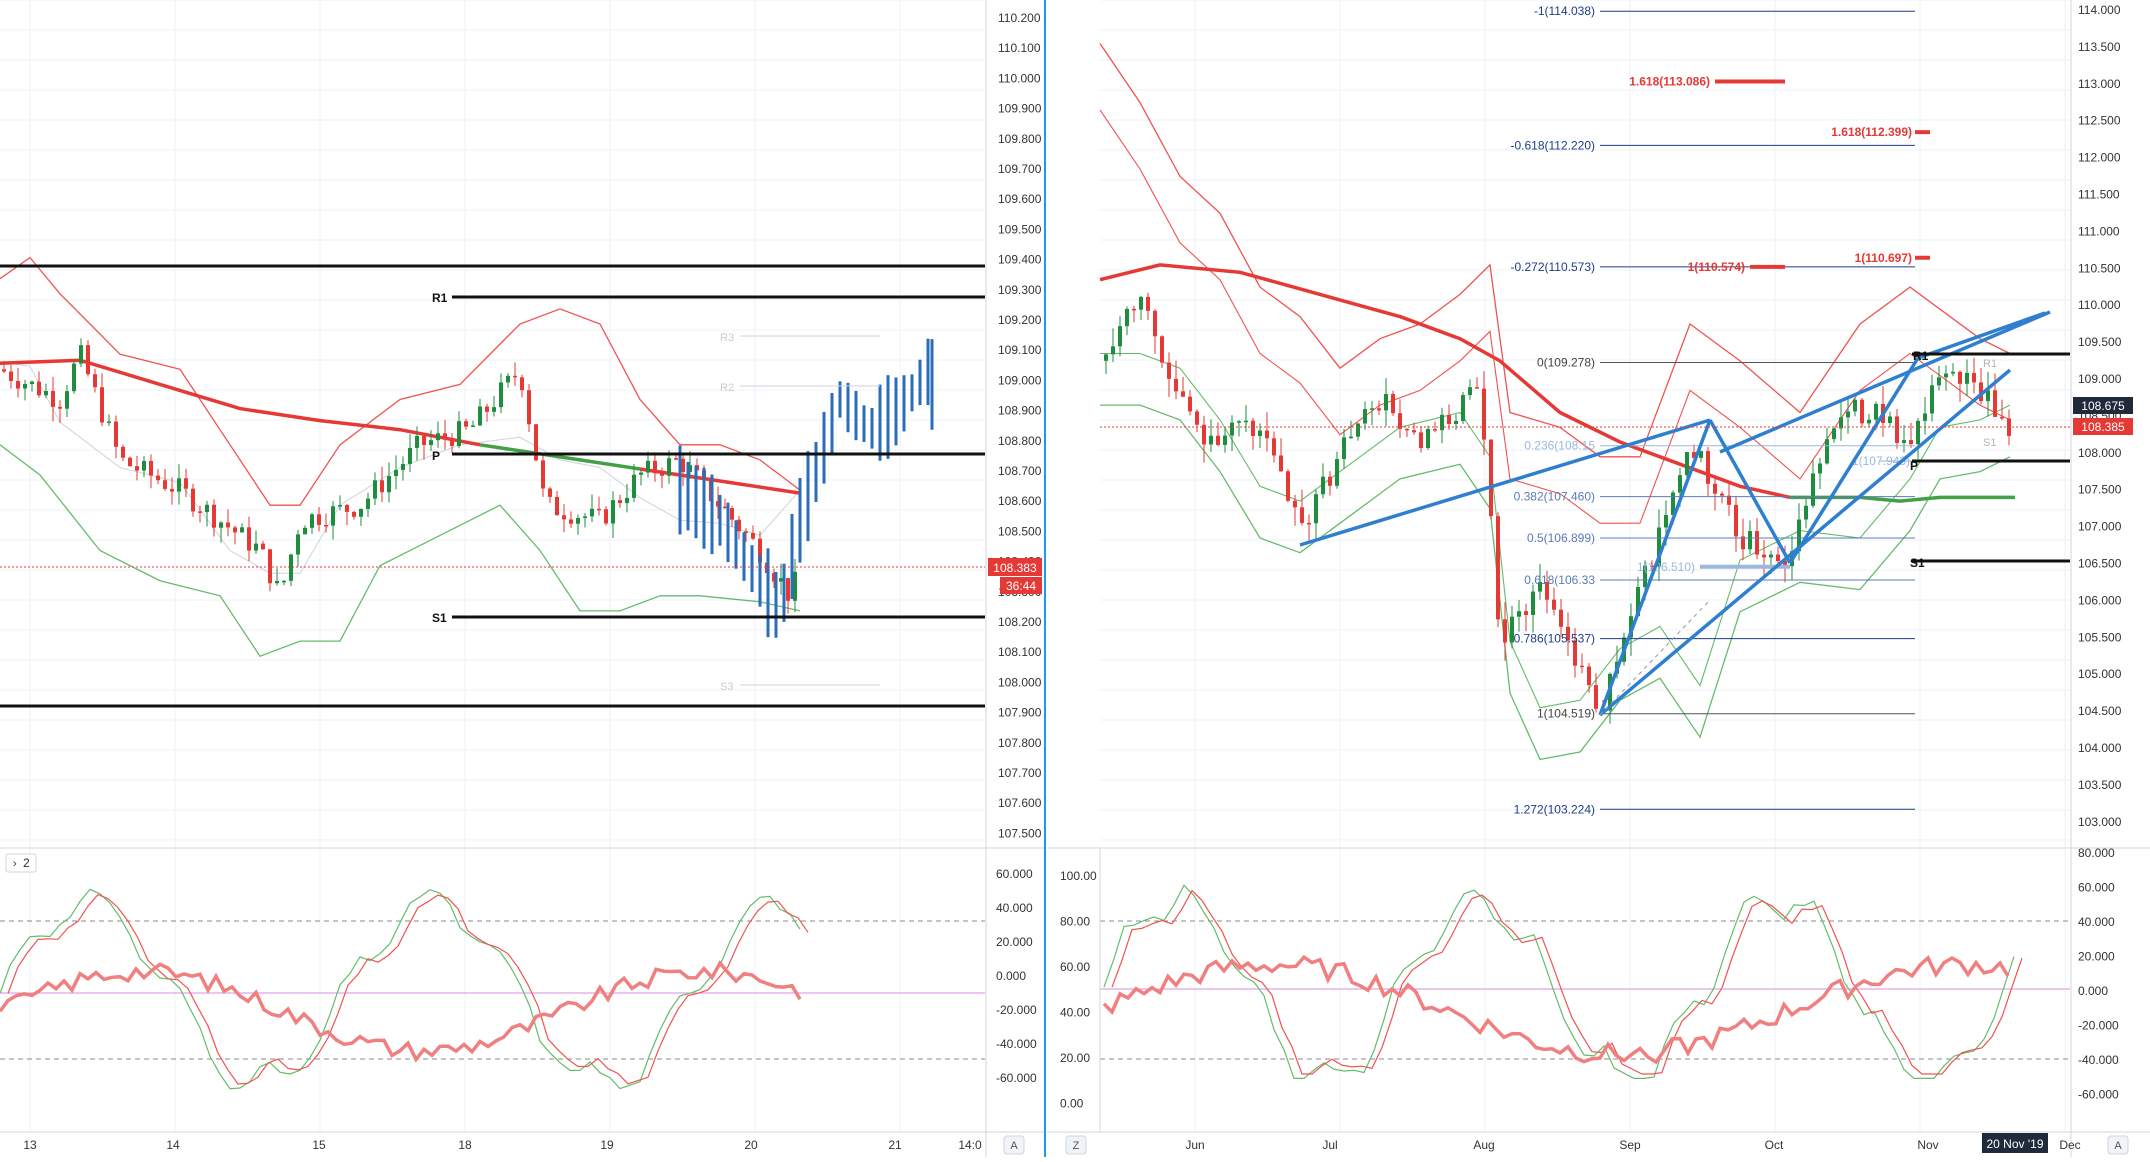  I want to click on fib-level-label: 0.786(105.537), so click(1554, 639).